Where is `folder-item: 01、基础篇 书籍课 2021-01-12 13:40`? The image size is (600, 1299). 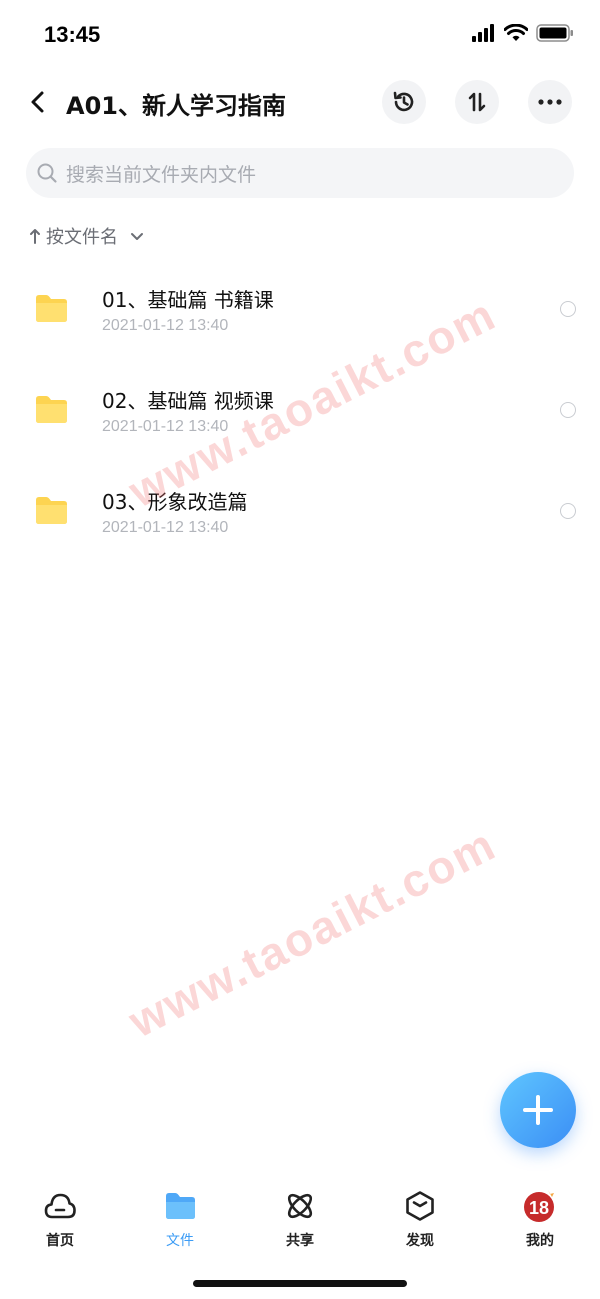 folder-item: 01、基础篇 书籍课 2021-01-12 13:40 is located at coordinates (300, 310).